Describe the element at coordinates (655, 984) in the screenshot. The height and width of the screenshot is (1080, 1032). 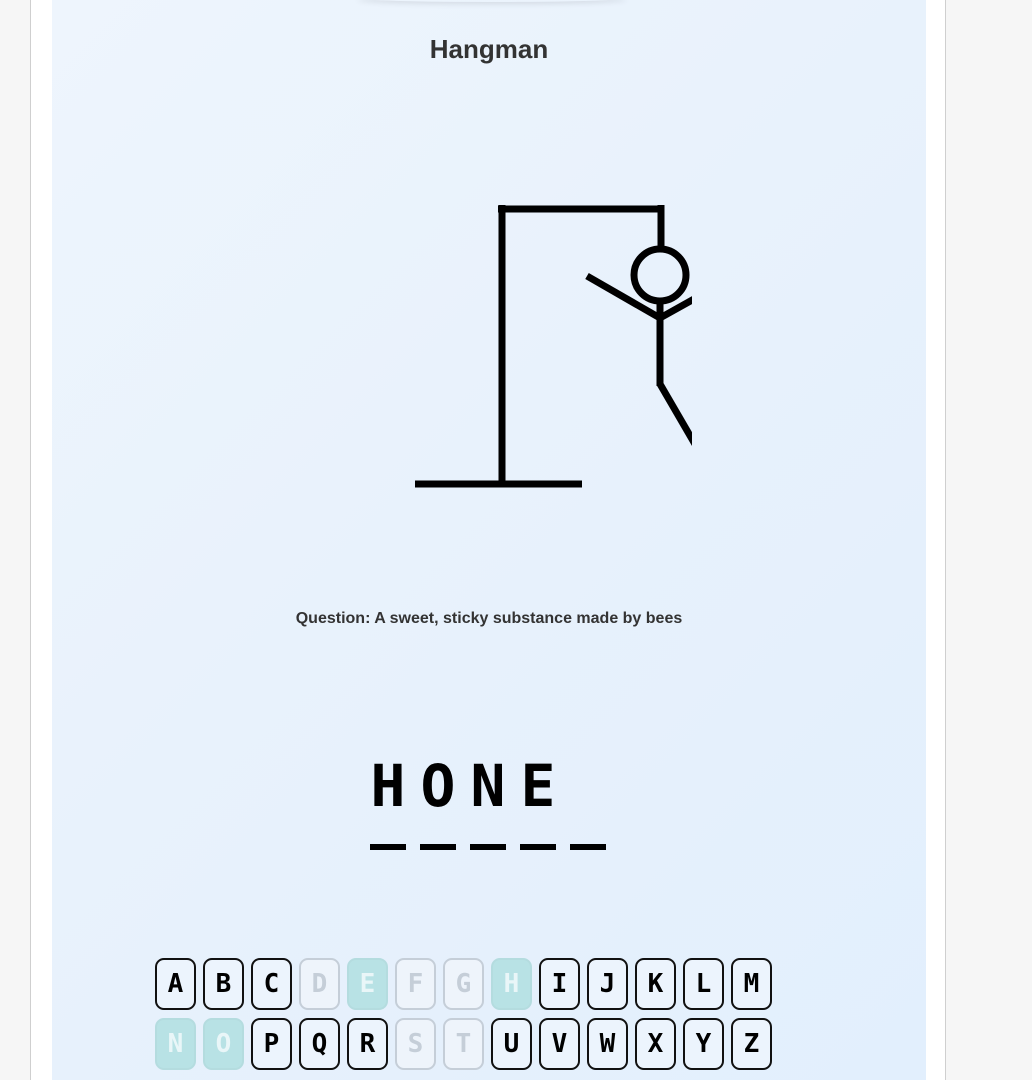
I see `letter-key-k: K` at that location.